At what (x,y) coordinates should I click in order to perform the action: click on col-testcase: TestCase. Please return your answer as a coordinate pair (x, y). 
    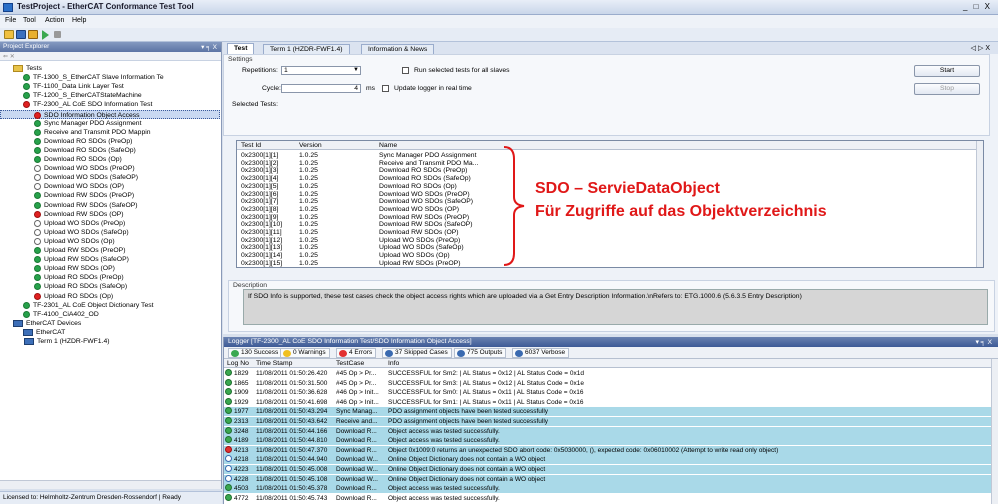
    Looking at the image, I should click on (350, 363).